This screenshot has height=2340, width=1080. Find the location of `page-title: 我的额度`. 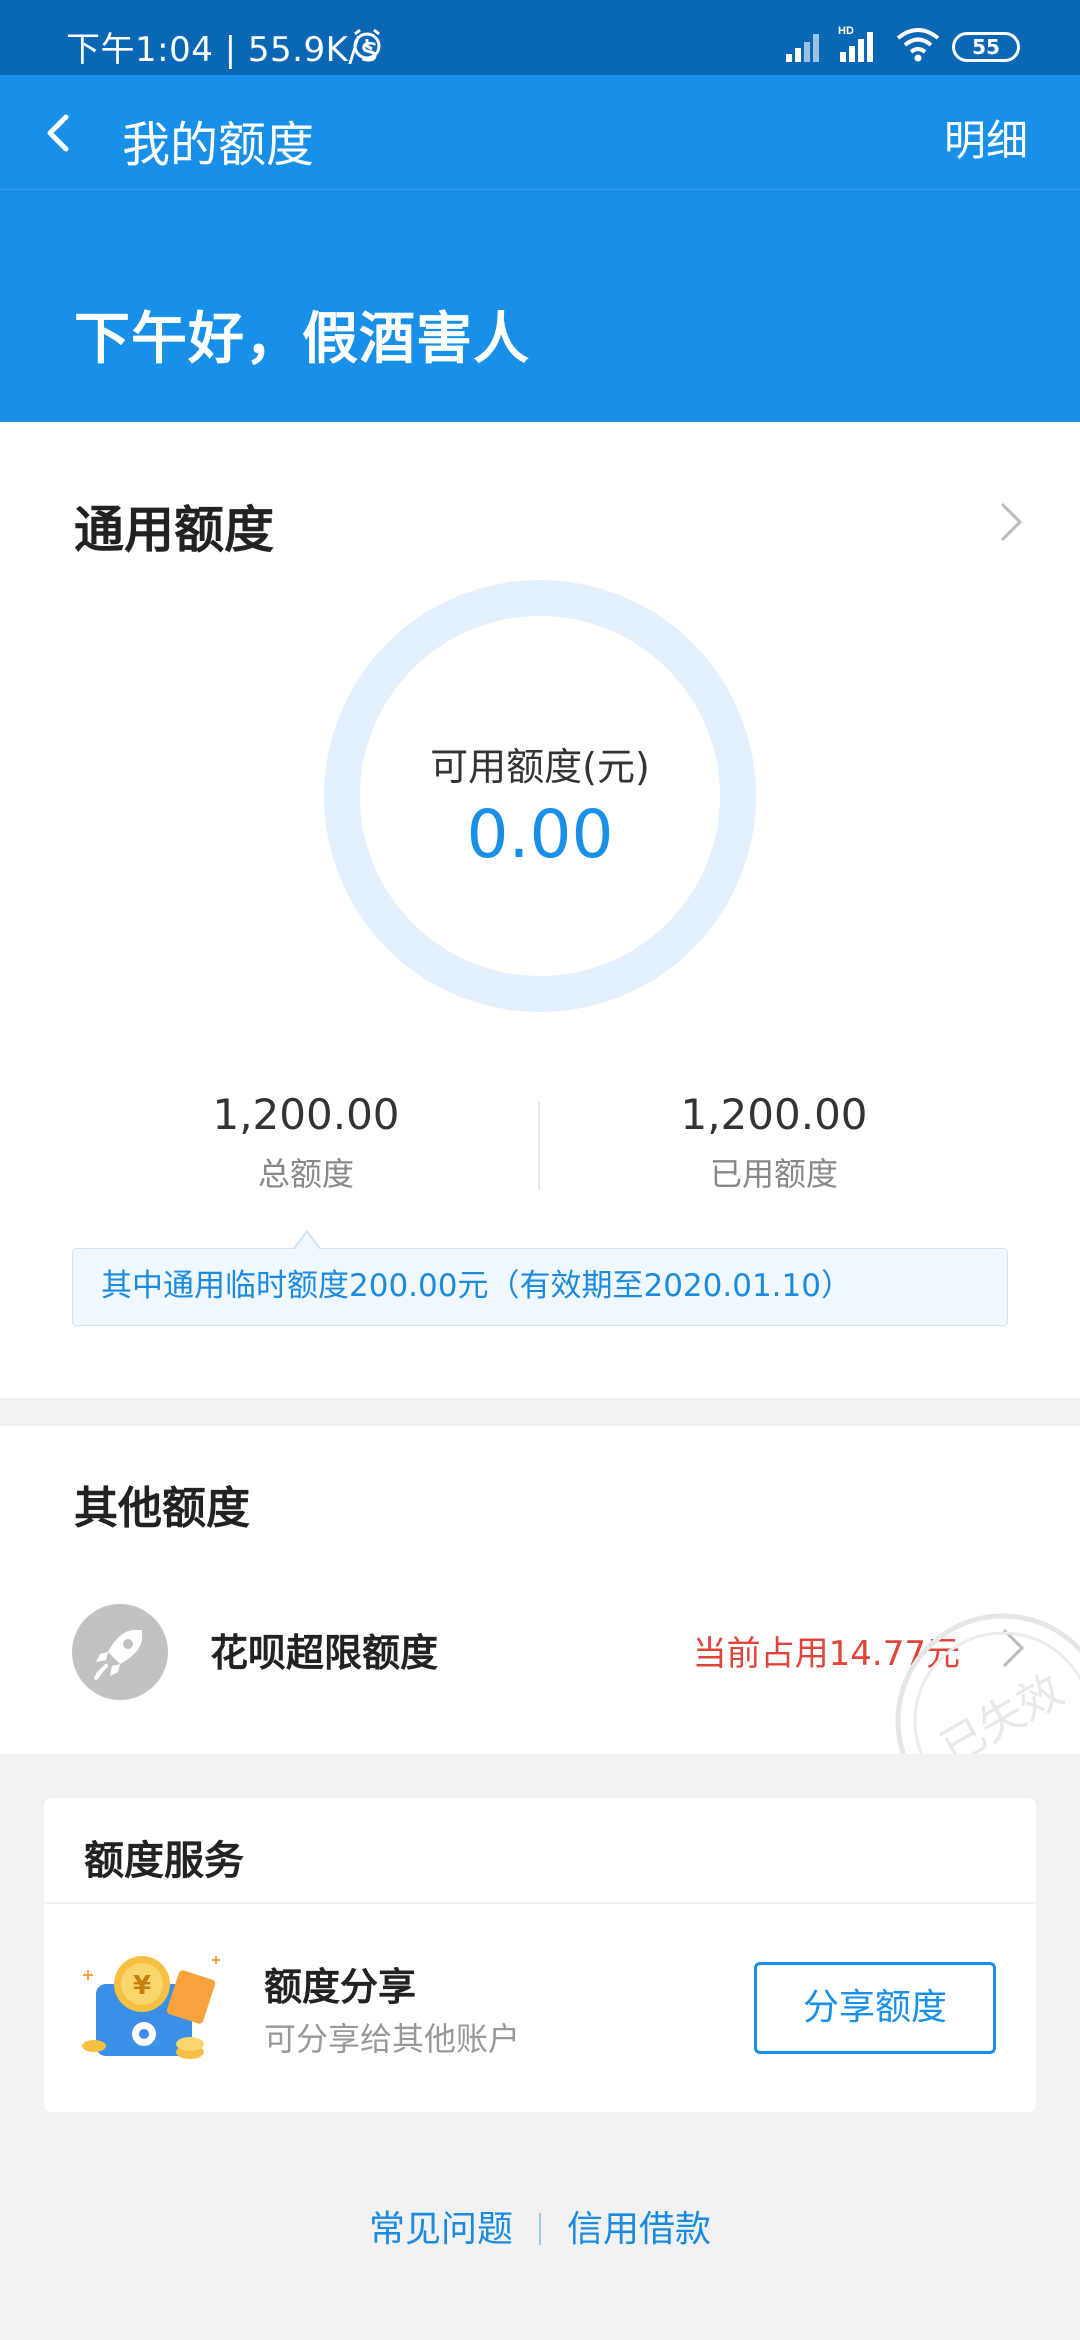

page-title: 我的额度 is located at coordinates (218, 145).